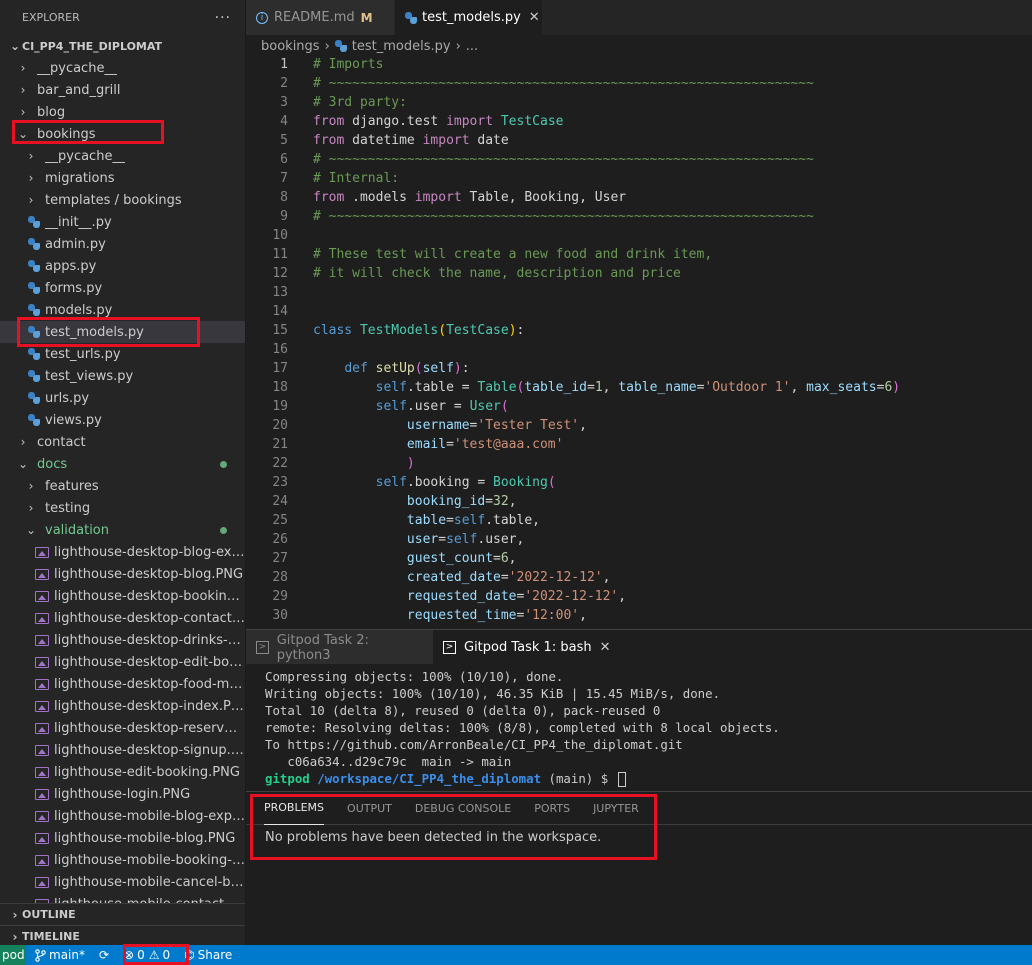 The image size is (1032, 965). What do you see at coordinates (463, 808) in the screenshot?
I see `tab-debug-console: DEBUG CONSOLE` at bounding box center [463, 808].